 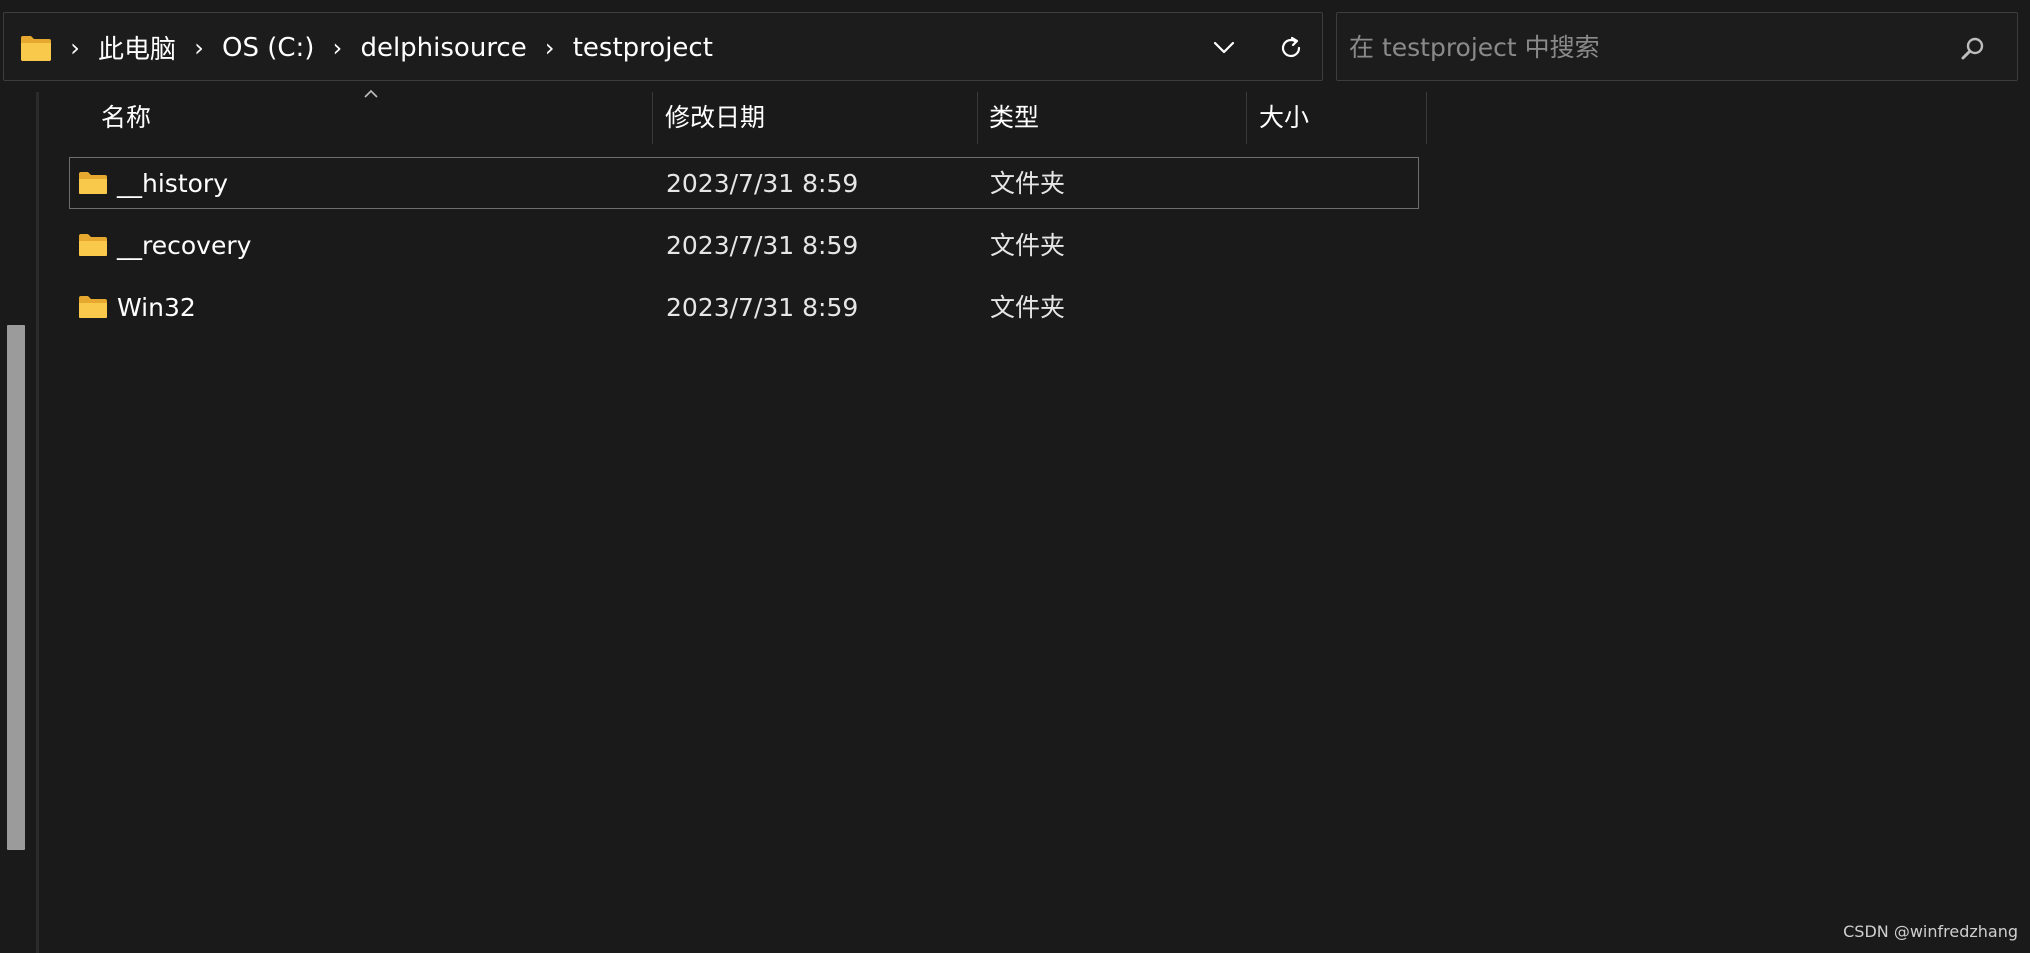 I want to click on pane-divider, so click(x=37, y=522).